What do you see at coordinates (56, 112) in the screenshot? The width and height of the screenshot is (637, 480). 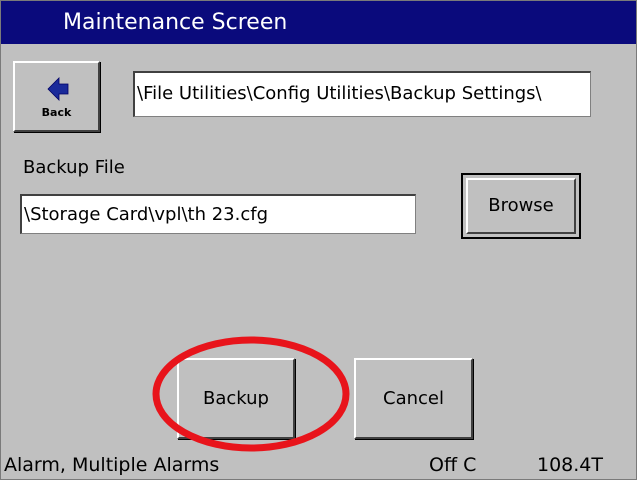 I see `back-button-label: Back` at bounding box center [56, 112].